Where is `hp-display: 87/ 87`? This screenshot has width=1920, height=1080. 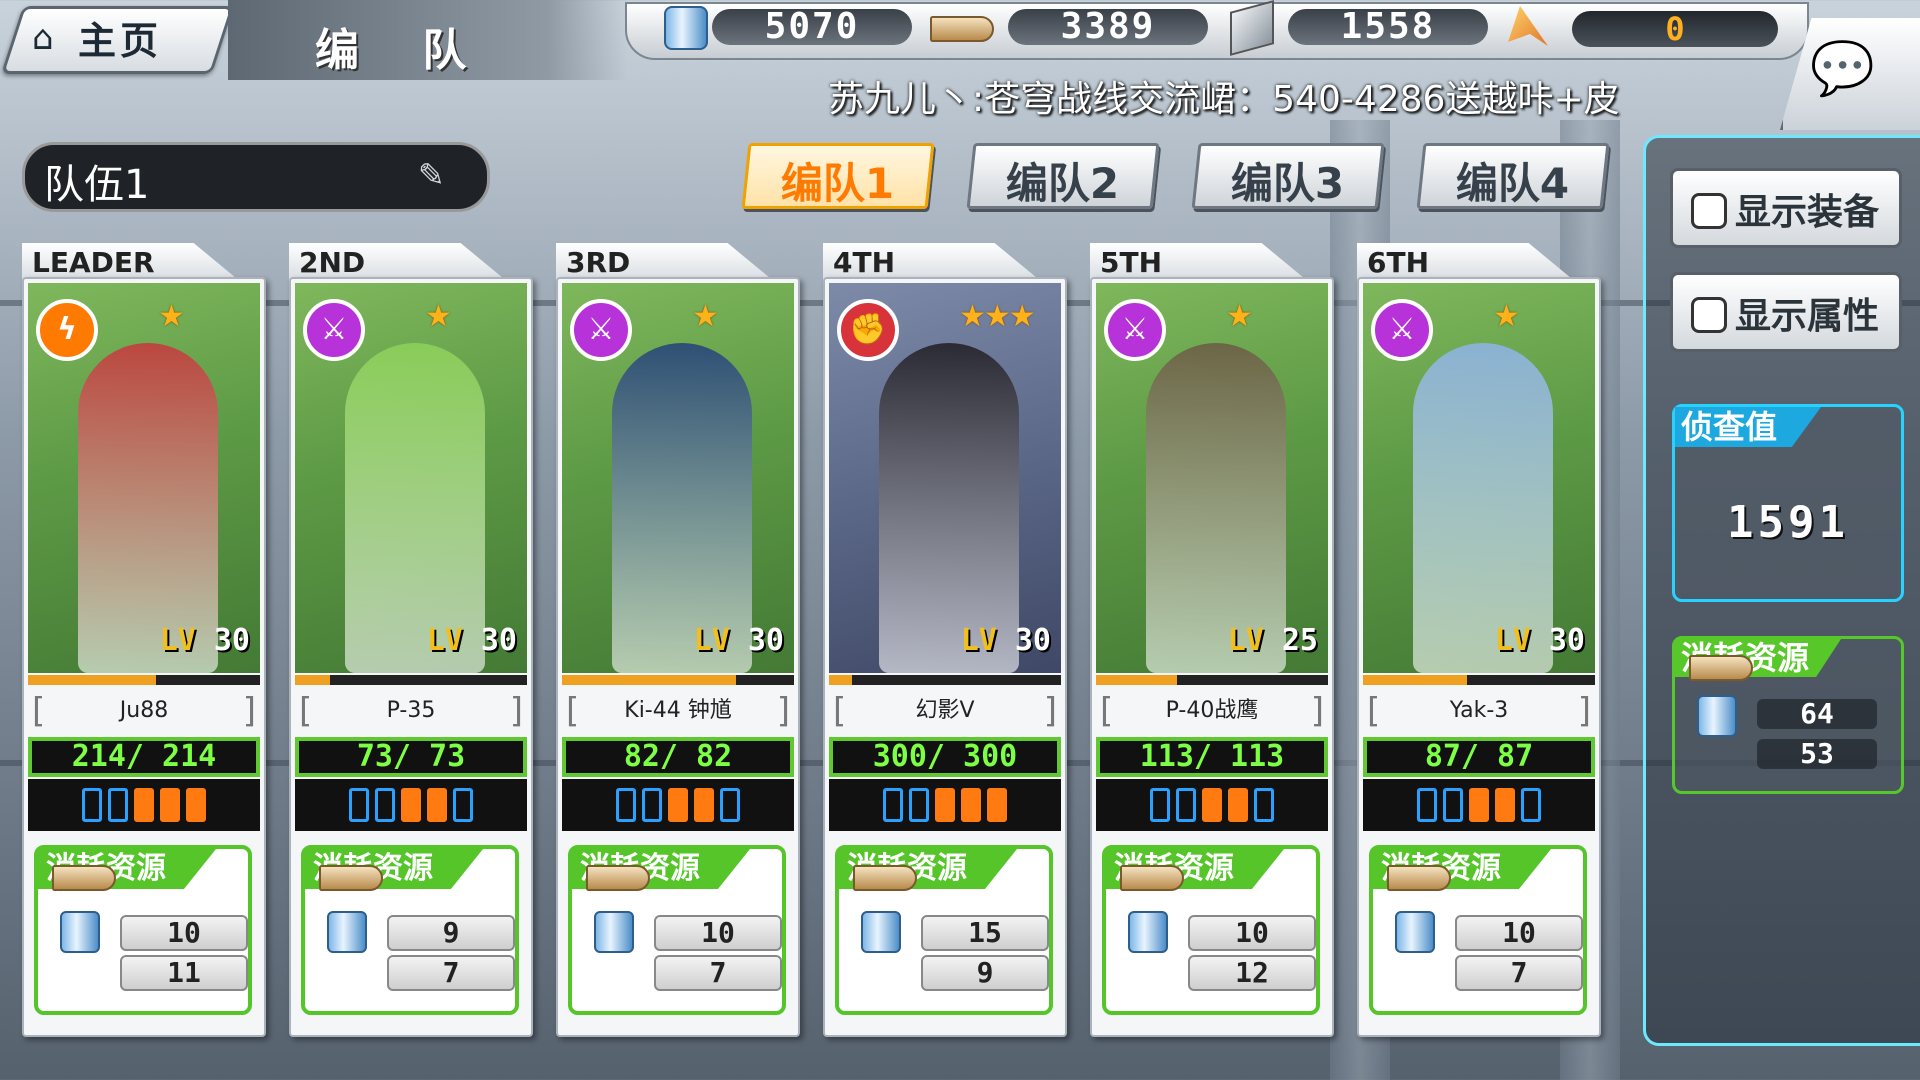 hp-display: 87/ 87 is located at coordinates (1479, 757).